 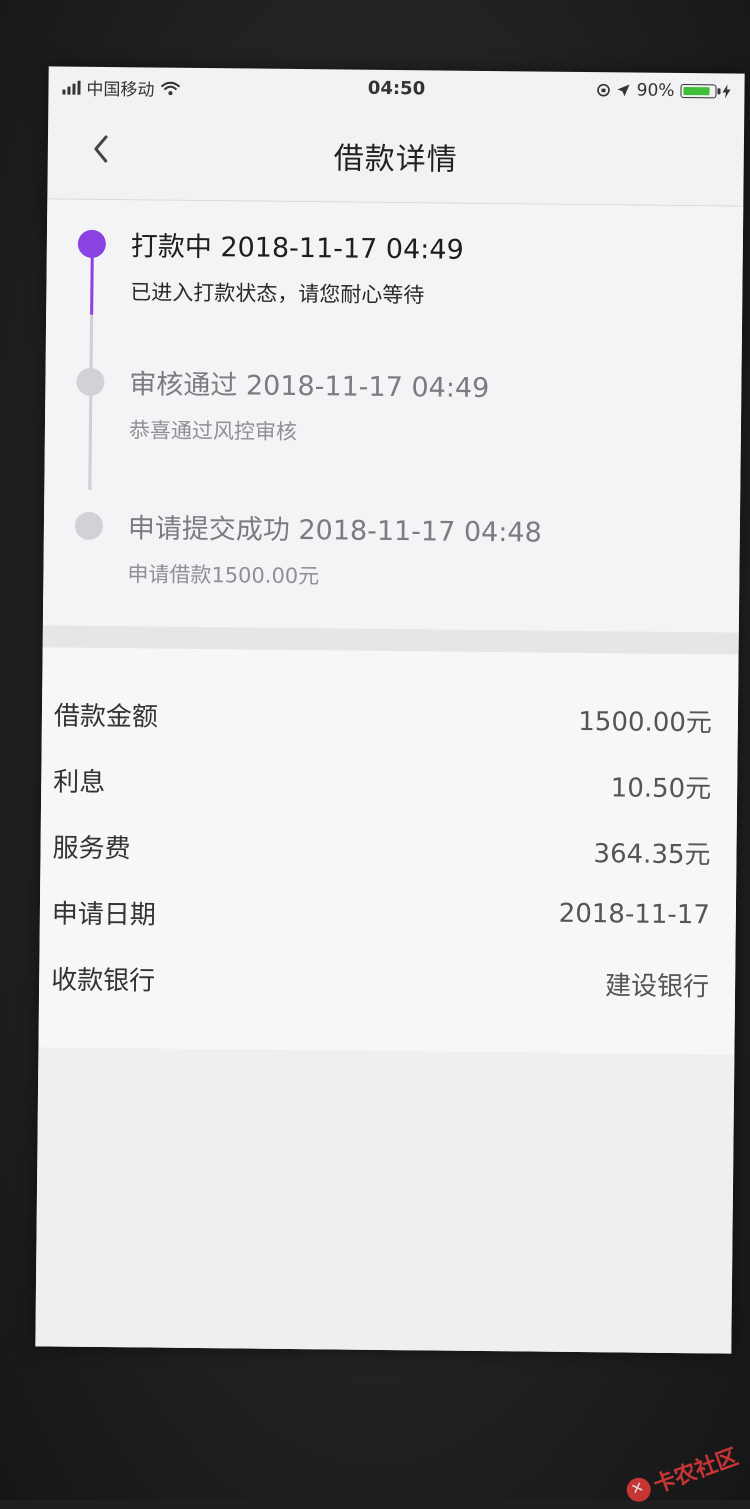 I want to click on detail-label: 借款金额, so click(x=106, y=717).